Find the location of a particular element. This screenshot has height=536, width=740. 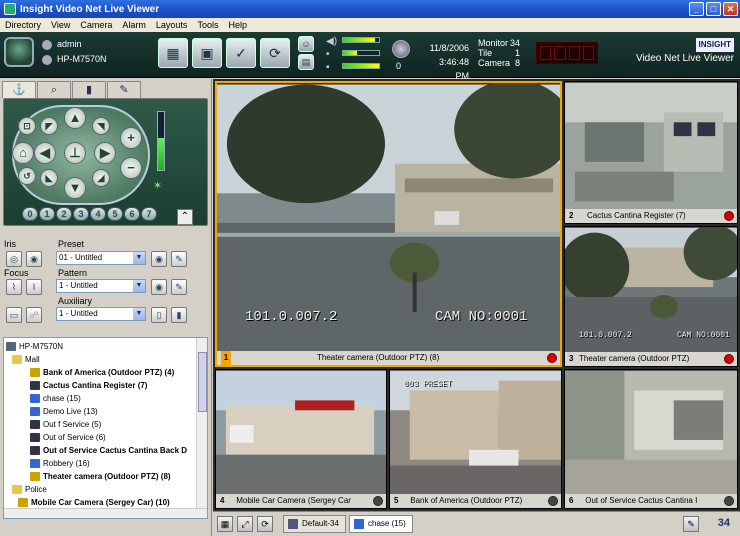

tree-camera-item: Out of Service (6) is located at coordinates (68, 437).